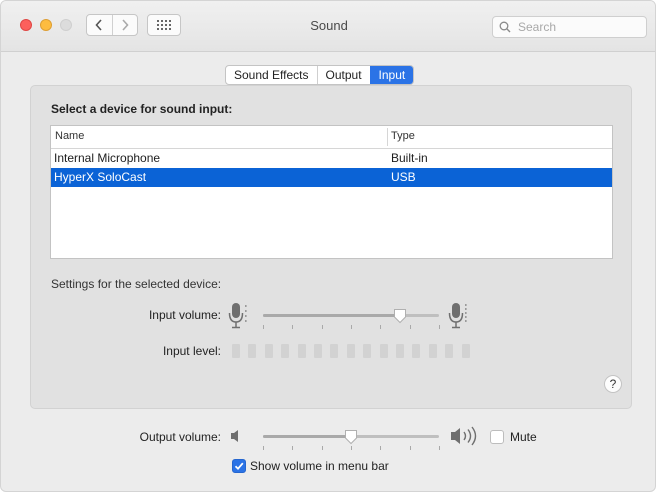 The image size is (656, 492). What do you see at coordinates (142, 109) in the screenshot?
I see `device-select-heading: Select a device for sound input:` at bounding box center [142, 109].